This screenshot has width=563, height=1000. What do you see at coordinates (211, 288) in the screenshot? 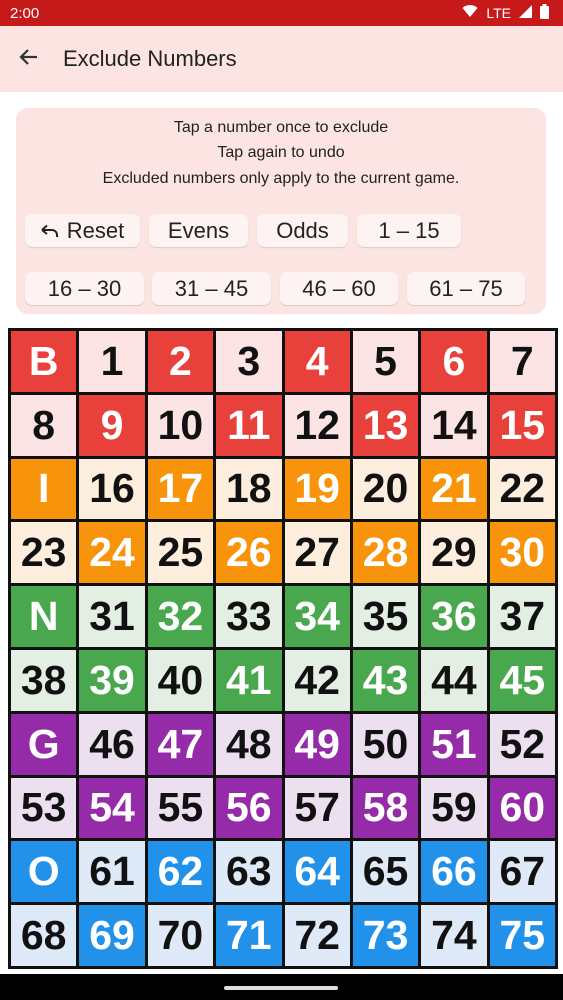
I see `range-31-45-button: 31 – 45` at bounding box center [211, 288].